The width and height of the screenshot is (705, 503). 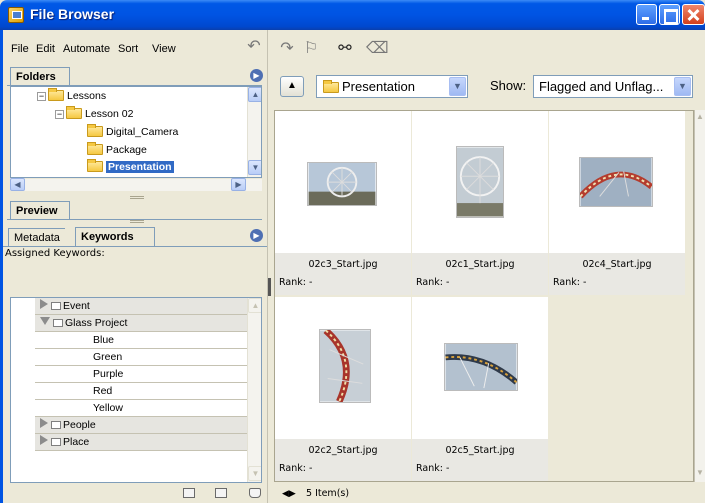 I want to click on tree-item-presentation: Presentation, so click(x=130, y=167).